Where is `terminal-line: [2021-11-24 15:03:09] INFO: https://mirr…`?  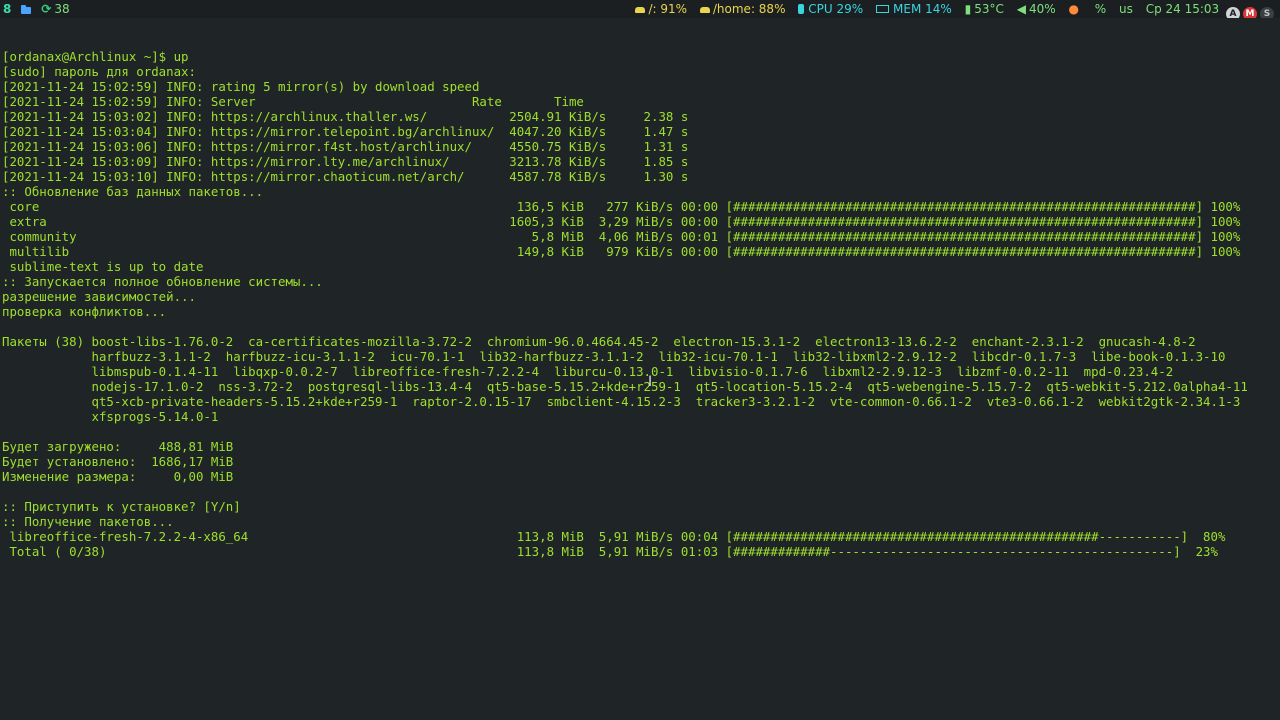
terminal-line: [2021-11-24 15:03:09] INFO: https://mirr… is located at coordinates (345, 161).